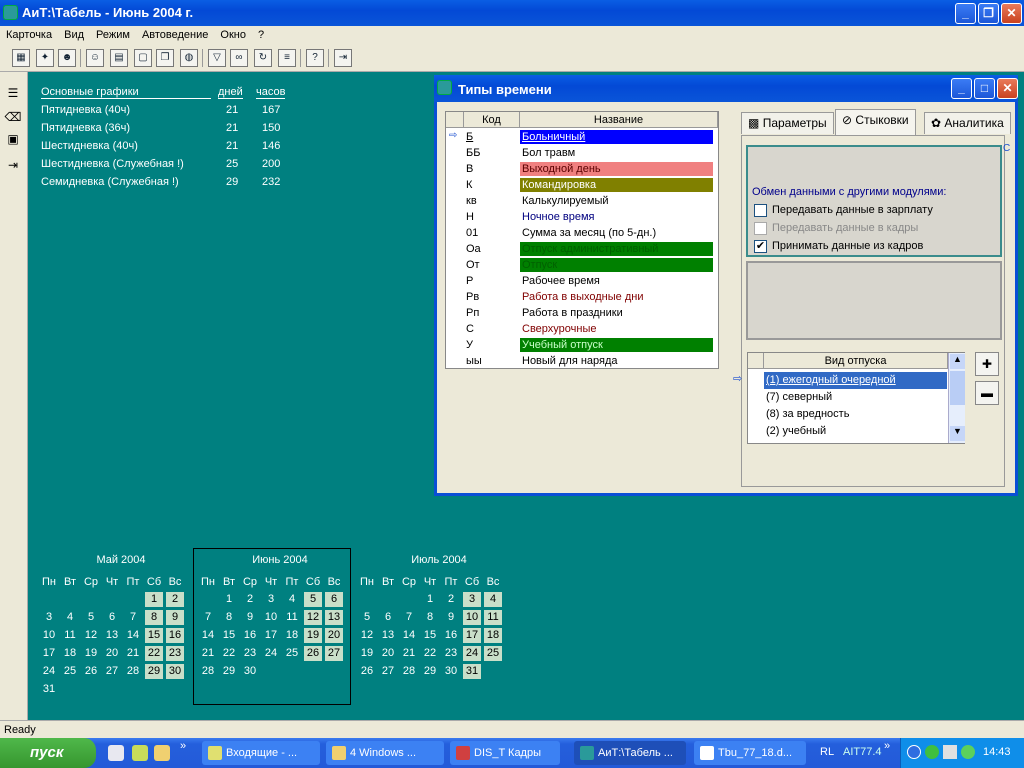 The height and width of the screenshot is (768, 1024). What do you see at coordinates (760, 210) in the screenshot?
I see `checkbox-salary` at bounding box center [760, 210].